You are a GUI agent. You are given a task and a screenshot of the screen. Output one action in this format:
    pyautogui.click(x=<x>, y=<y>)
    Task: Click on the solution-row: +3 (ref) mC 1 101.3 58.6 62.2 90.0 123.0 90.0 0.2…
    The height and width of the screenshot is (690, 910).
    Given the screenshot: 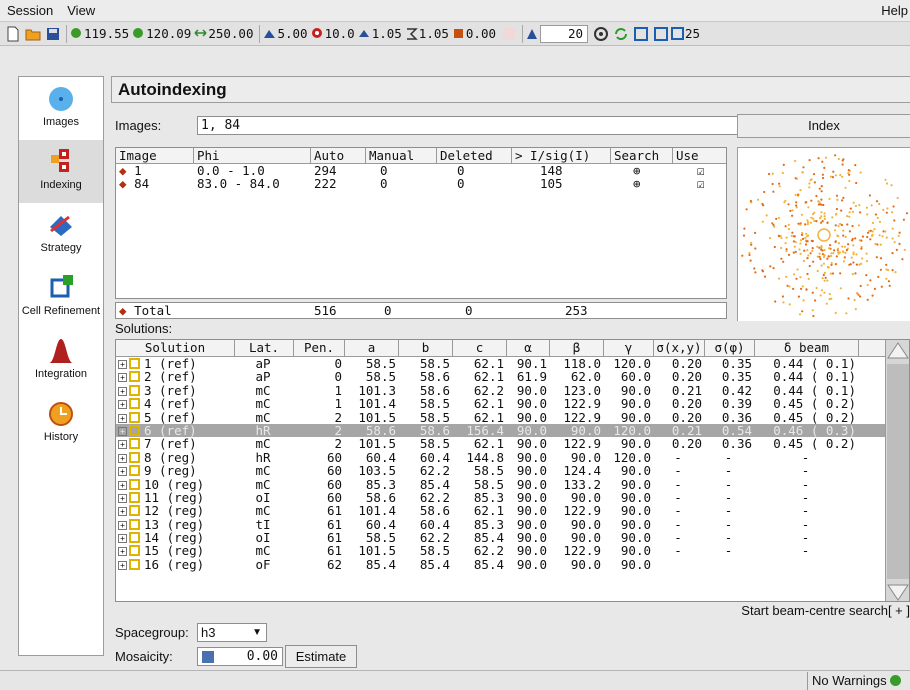 What is the action you would take?
    pyautogui.click(x=512, y=390)
    